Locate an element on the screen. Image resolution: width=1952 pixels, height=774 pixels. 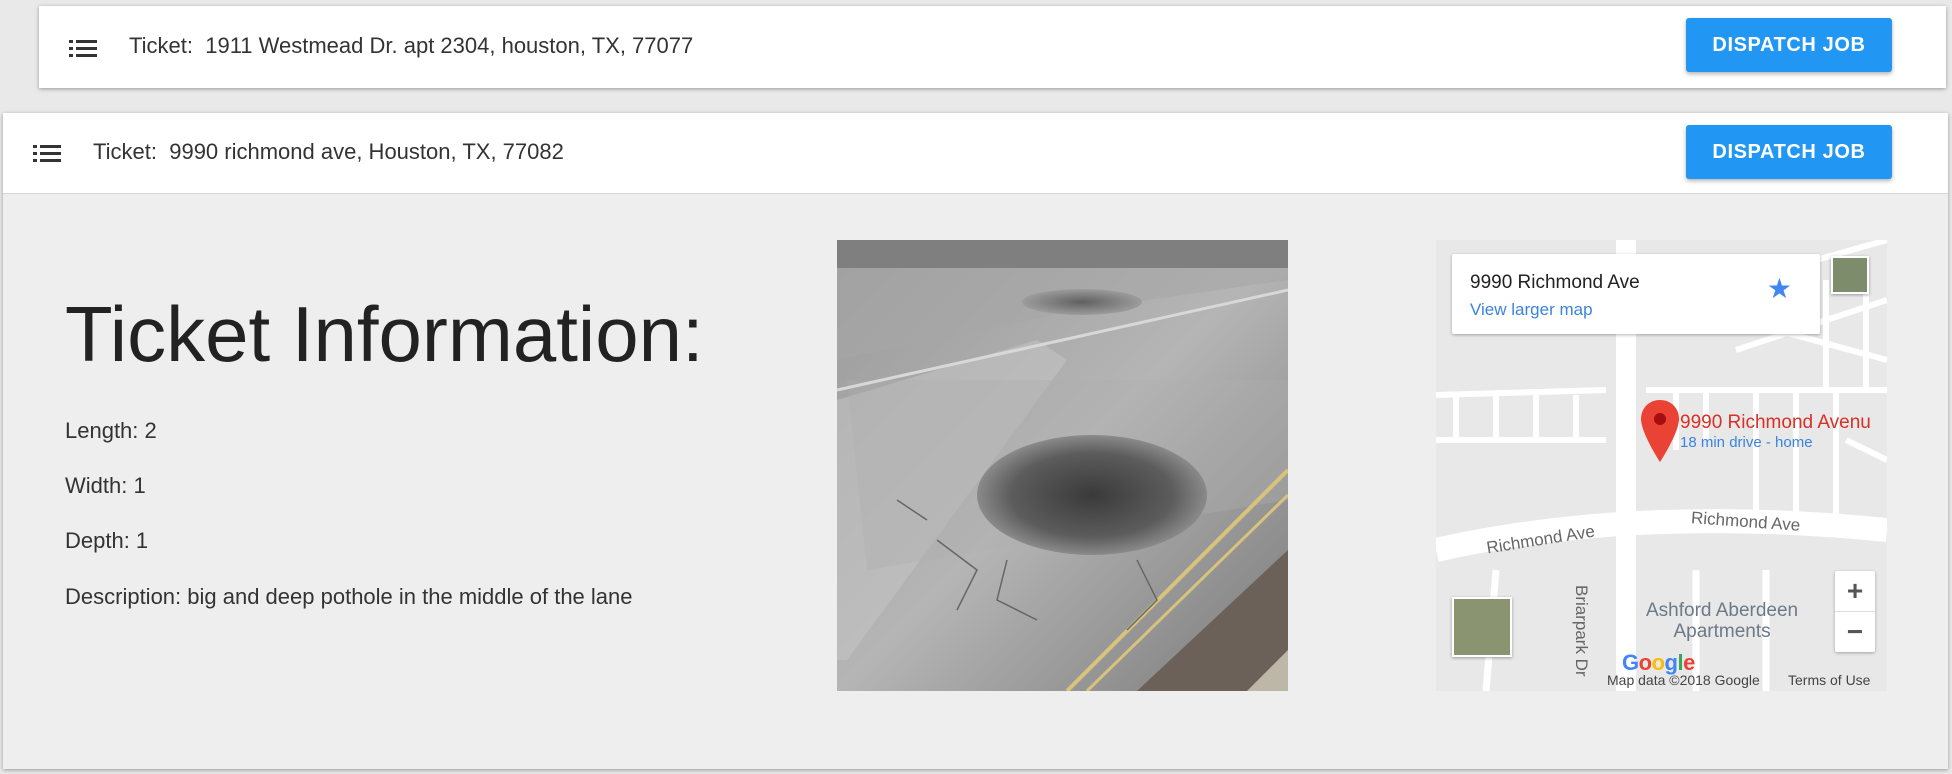
road-label-briarpark: Briarpark Dr is located at coordinates (1581, 631).